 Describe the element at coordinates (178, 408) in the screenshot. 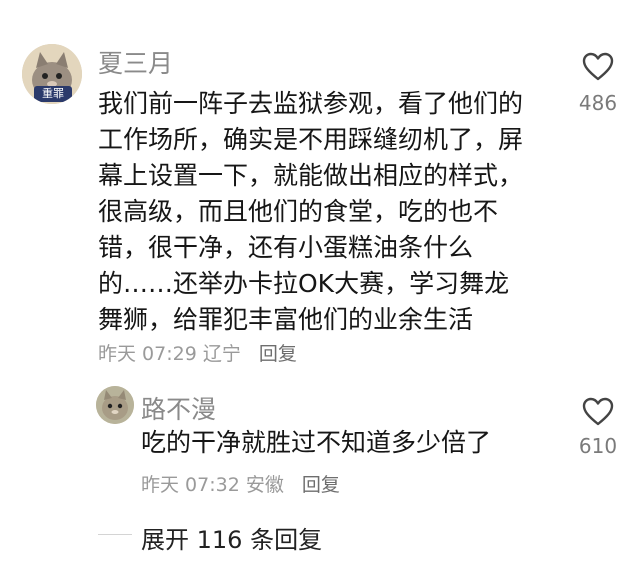

I see `reply-comment-username: 路不漫` at that location.